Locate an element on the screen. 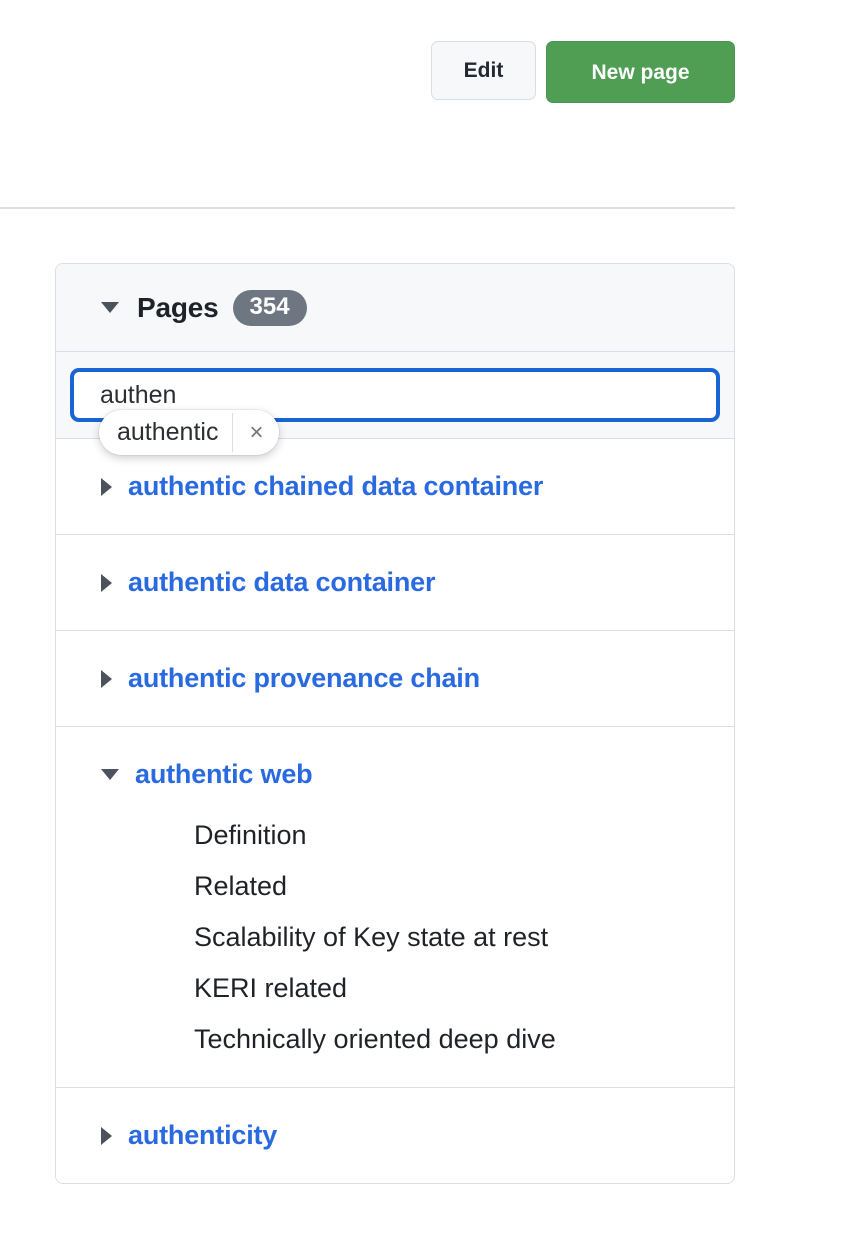 The width and height of the screenshot is (842, 1258). top-action-bar: Edit New page is located at coordinates (367, 73).